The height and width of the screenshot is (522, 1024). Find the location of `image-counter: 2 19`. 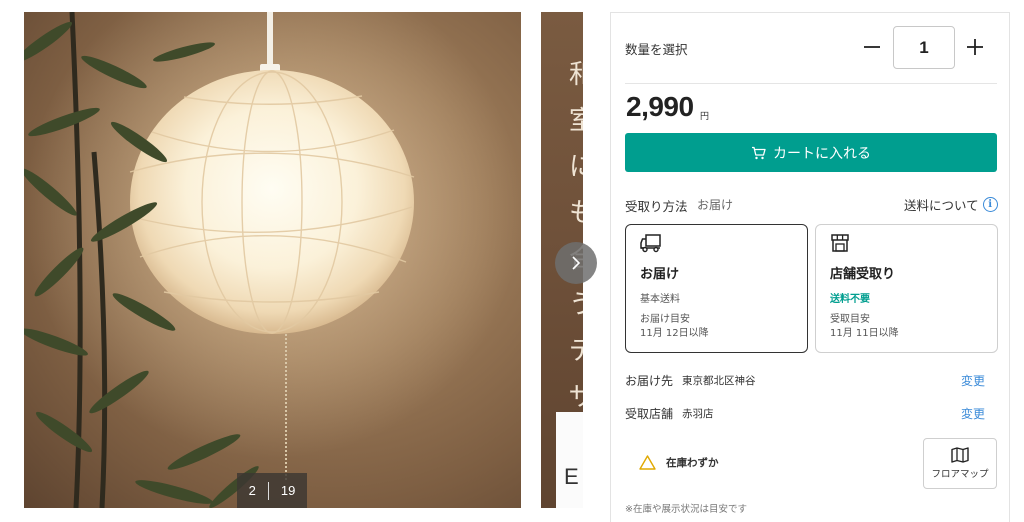

image-counter: 2 19 is located at coordinates (272, 490).